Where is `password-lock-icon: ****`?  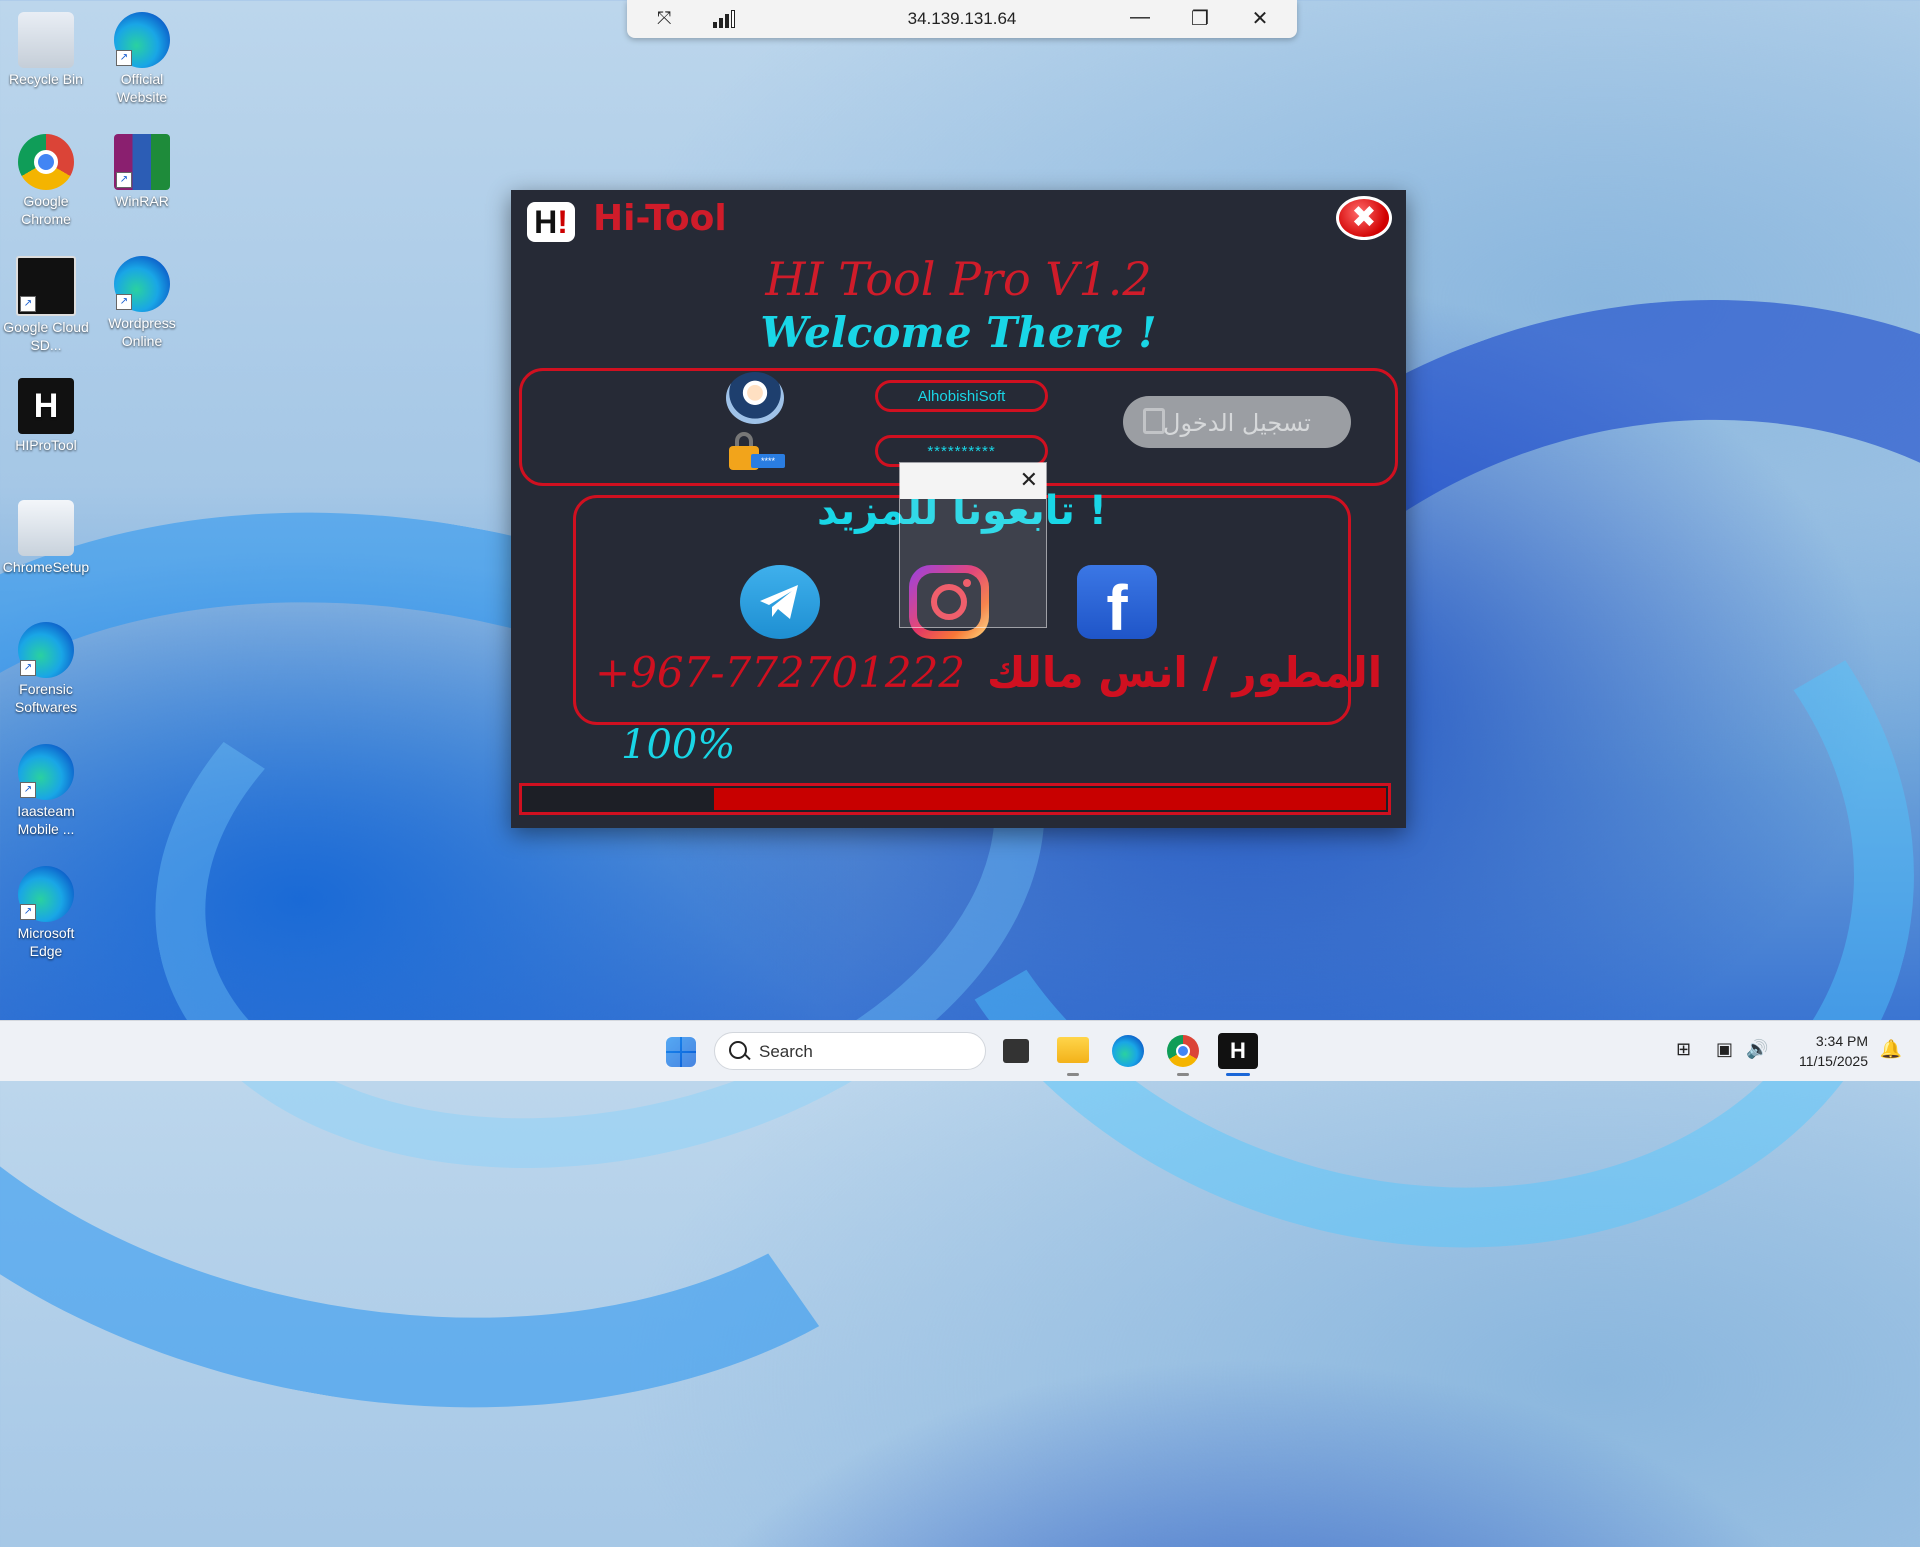 password-lock-icon: **** is located at coordinates (758, 451).